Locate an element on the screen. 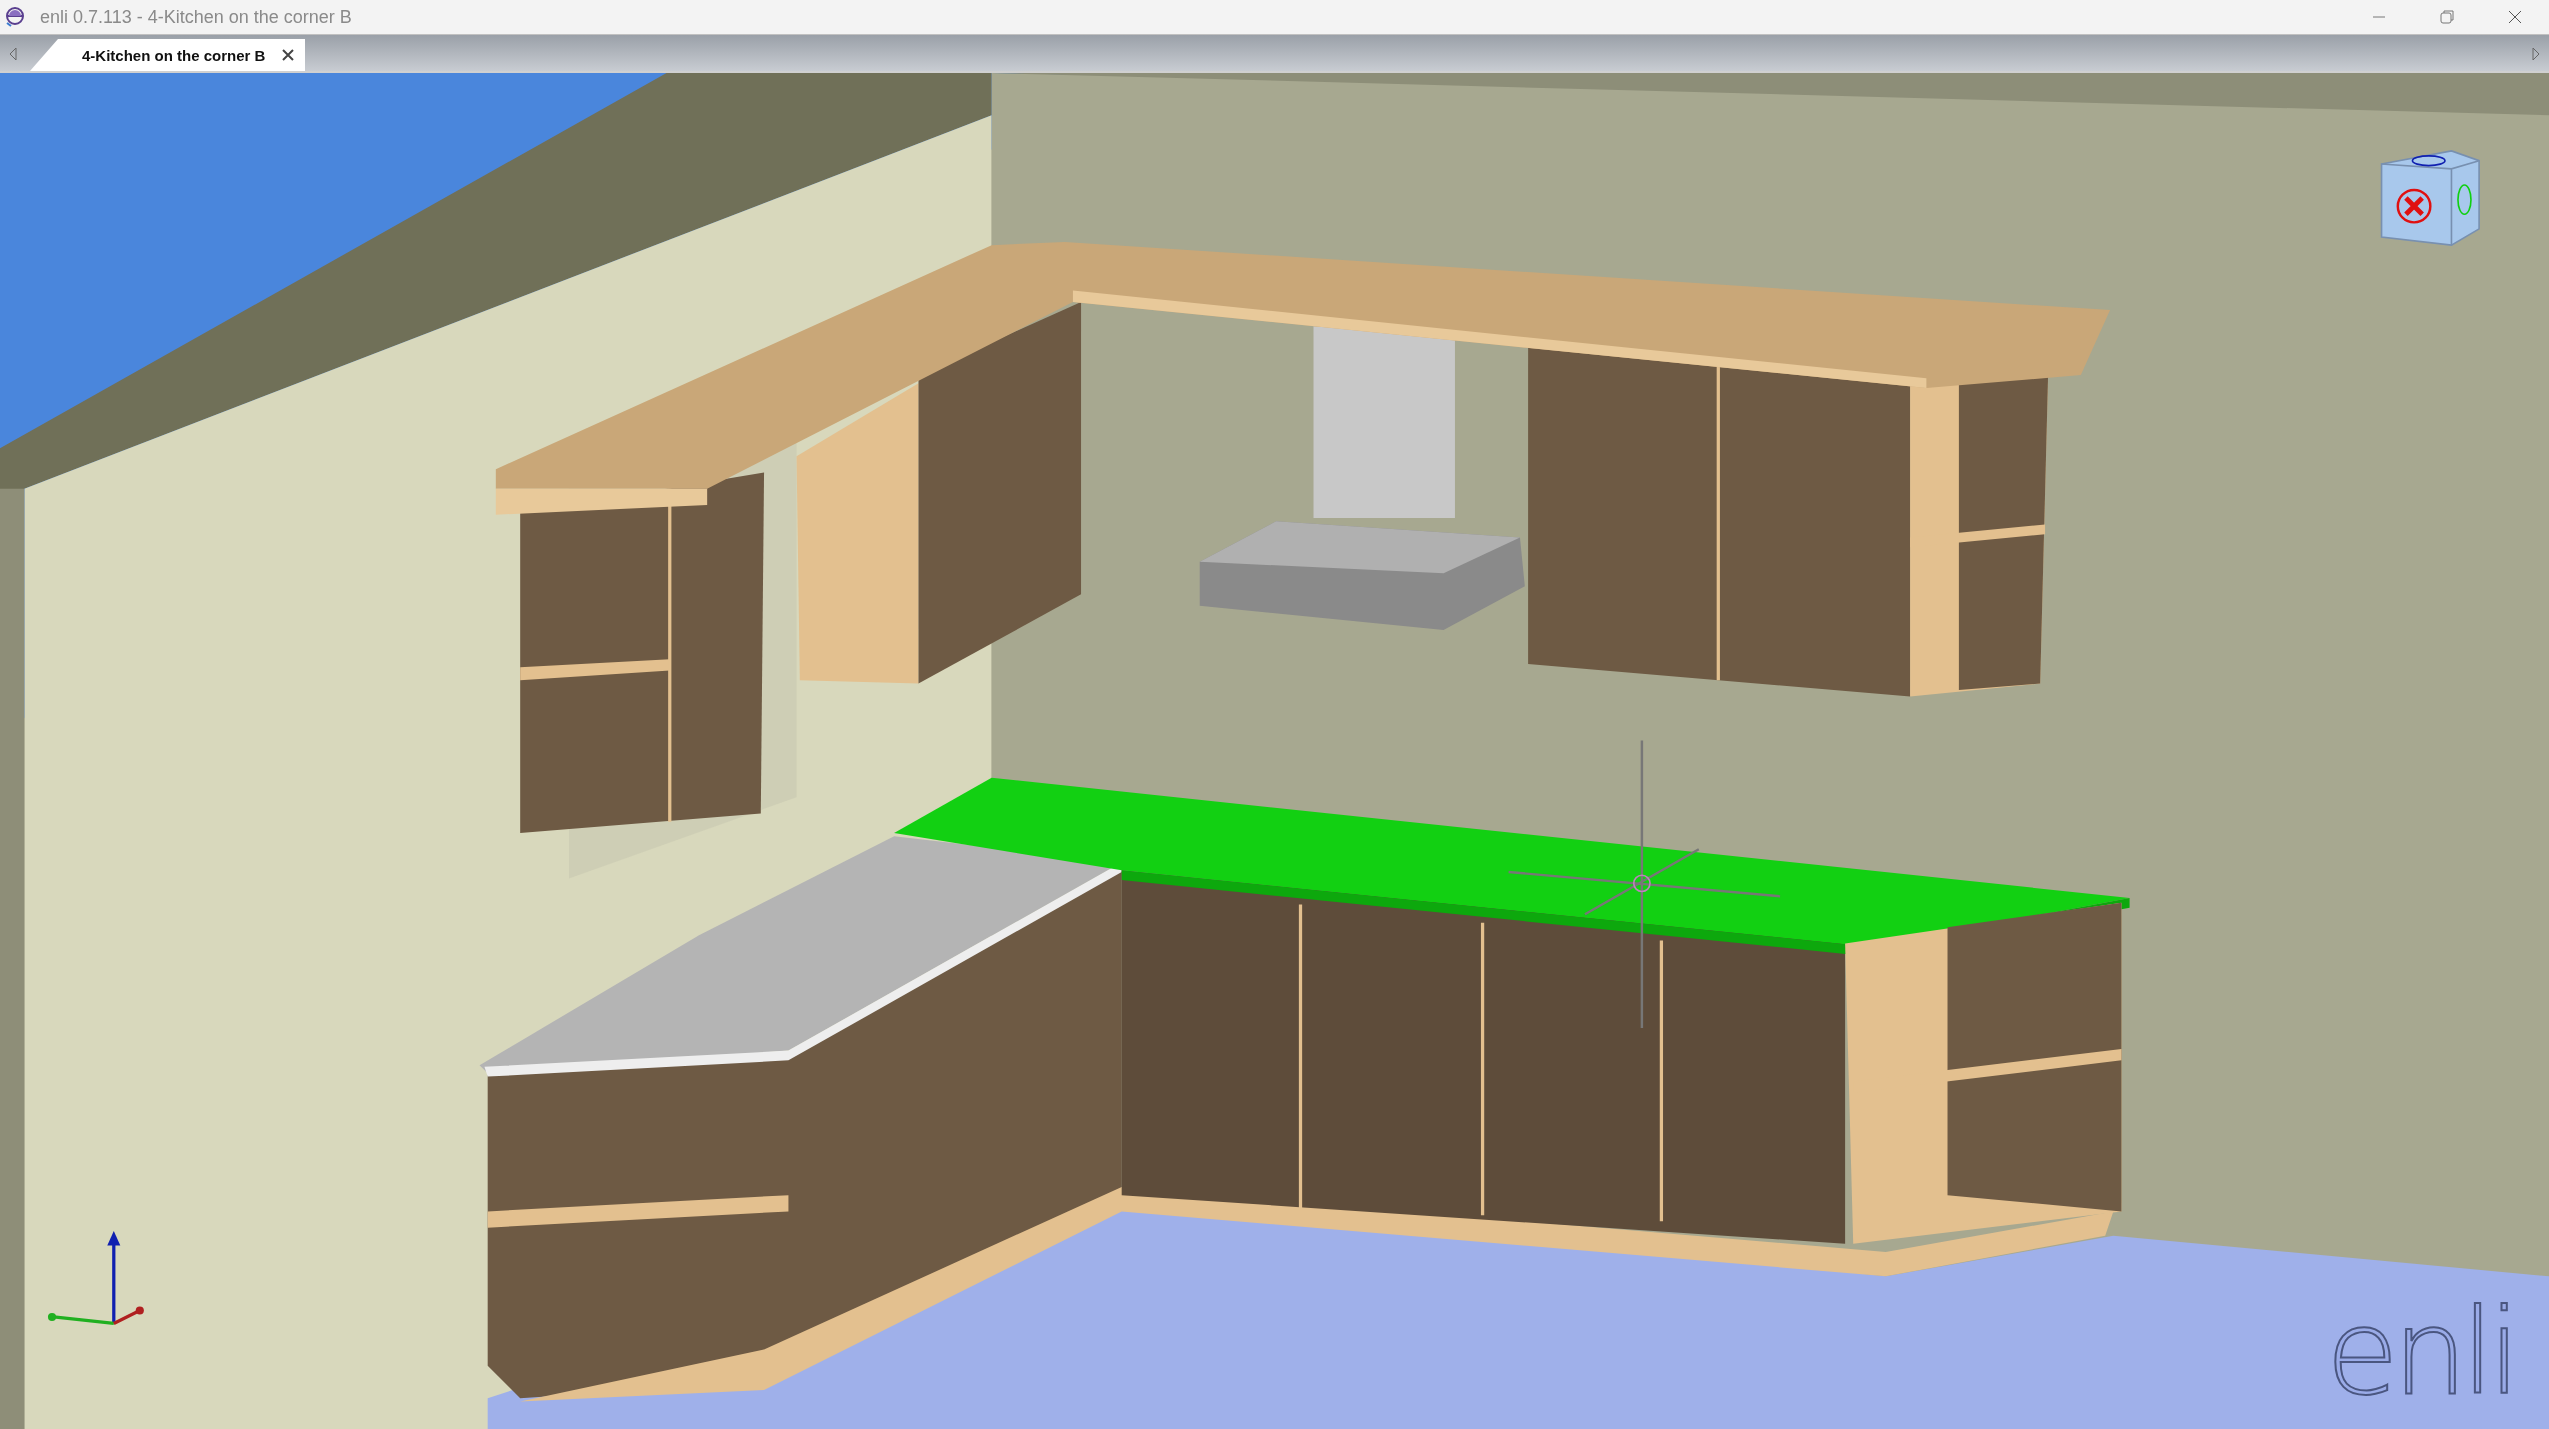  restore-icon is located at coordinates (2447, 17).